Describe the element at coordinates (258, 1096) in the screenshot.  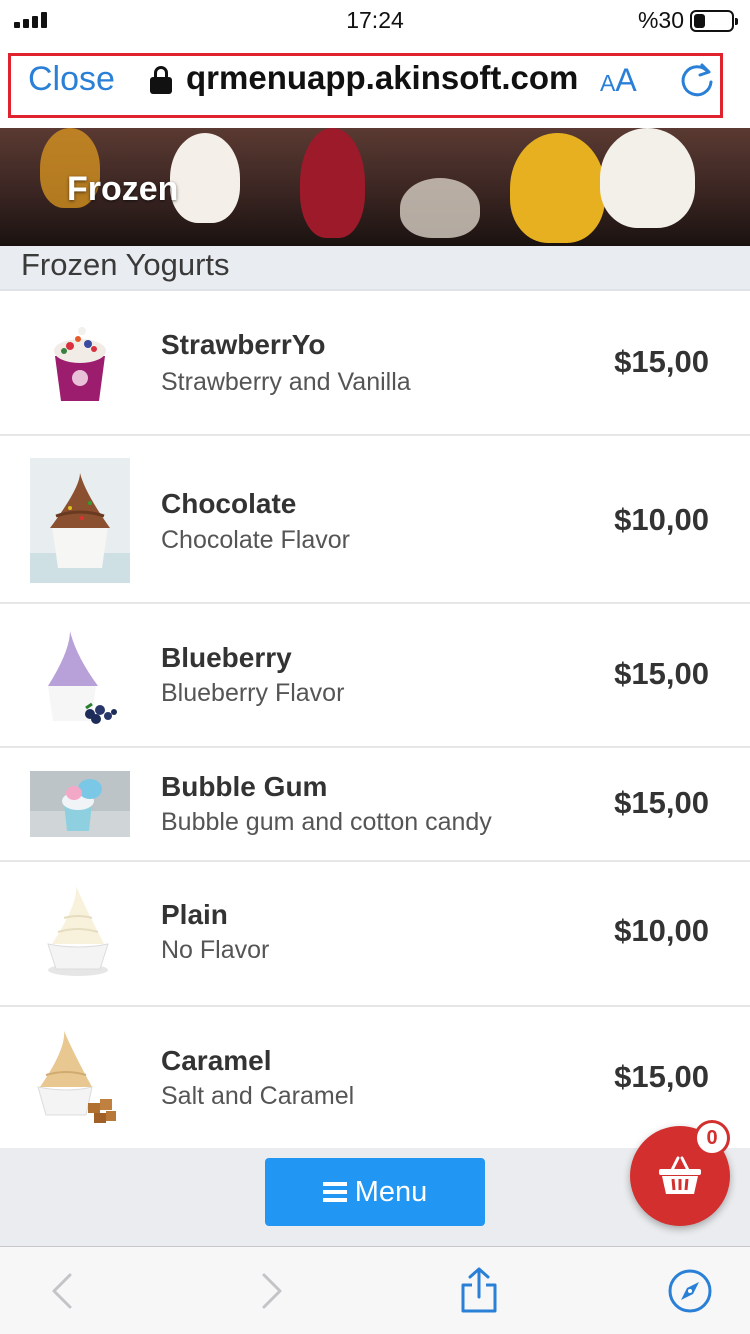
I see `product-description: Salt and Caramel` at that location.